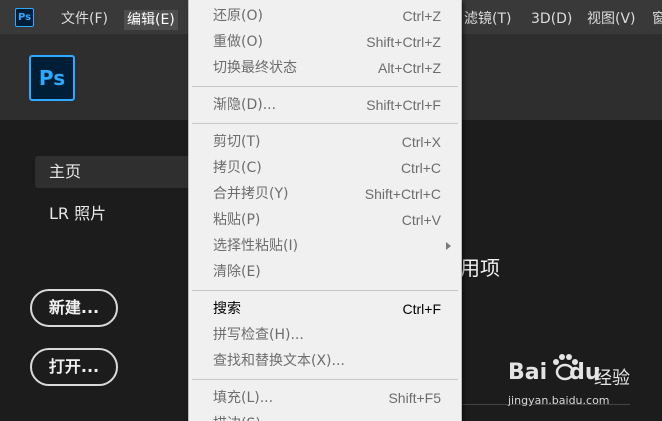 The image size is (662, 421). I want to click on menu-item-clear: 清除(E), so click(325, 272).